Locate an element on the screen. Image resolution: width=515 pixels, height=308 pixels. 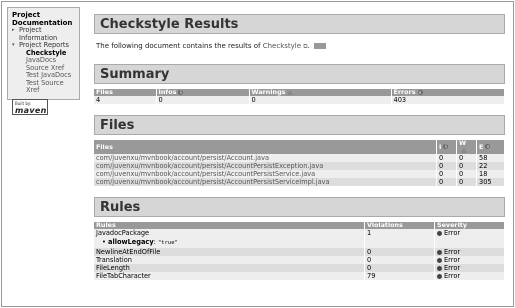
summary-col-warnings: Warnings is located at coordinates (320, 92).